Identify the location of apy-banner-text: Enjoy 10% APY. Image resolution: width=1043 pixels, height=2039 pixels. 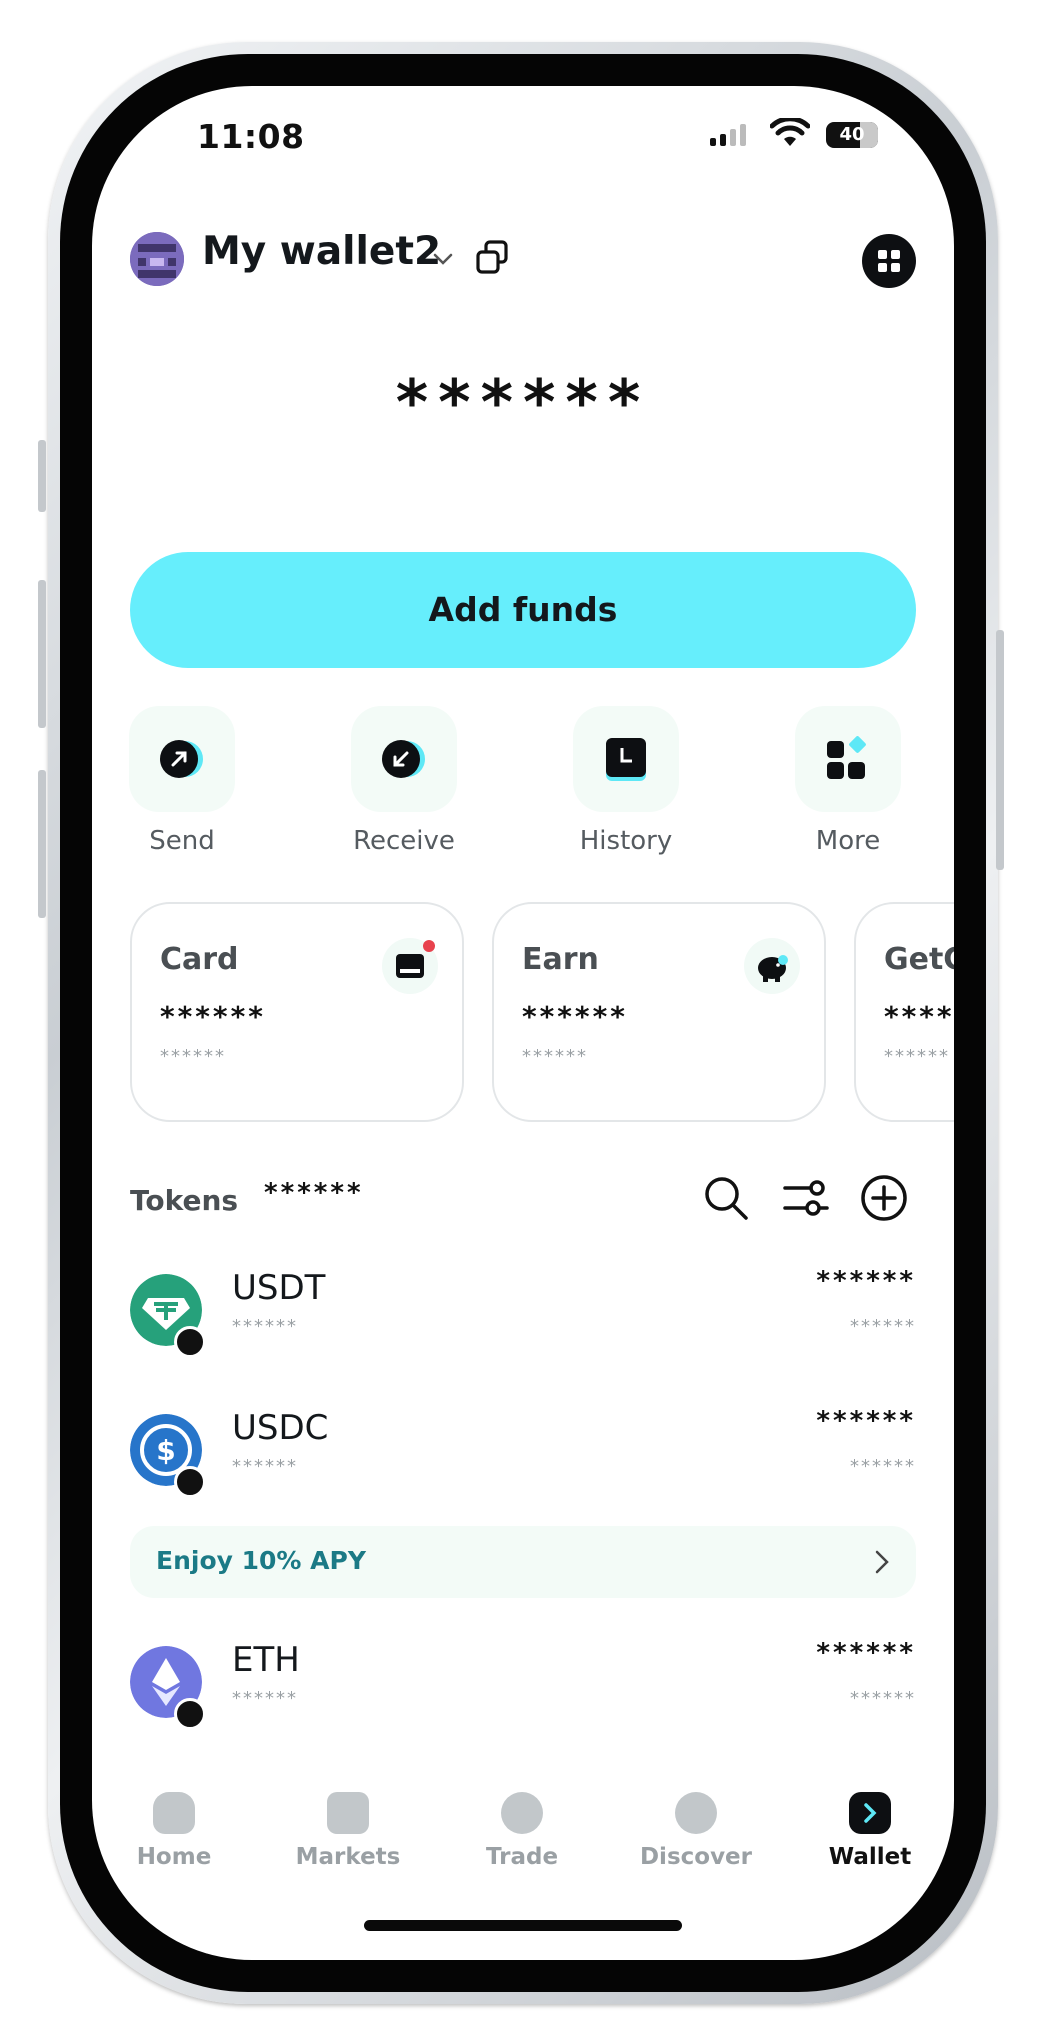
(261, 1560).